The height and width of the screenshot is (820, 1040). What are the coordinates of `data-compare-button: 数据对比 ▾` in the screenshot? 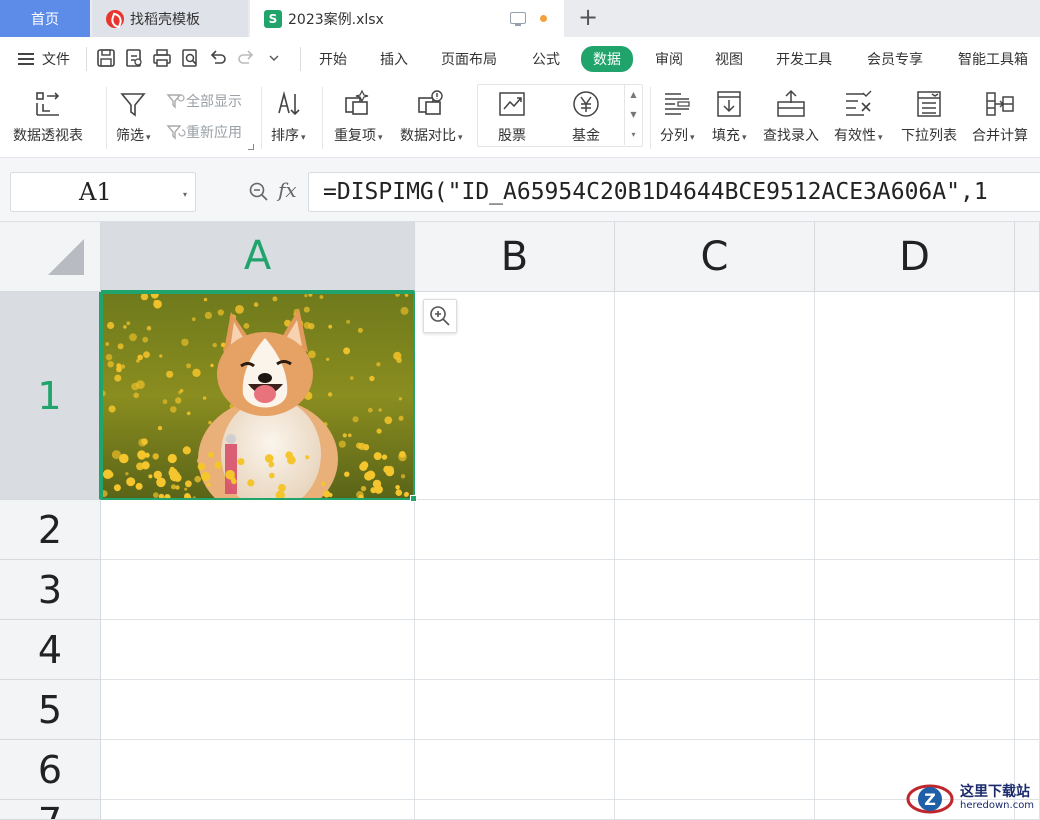 It's located at (431, 116).